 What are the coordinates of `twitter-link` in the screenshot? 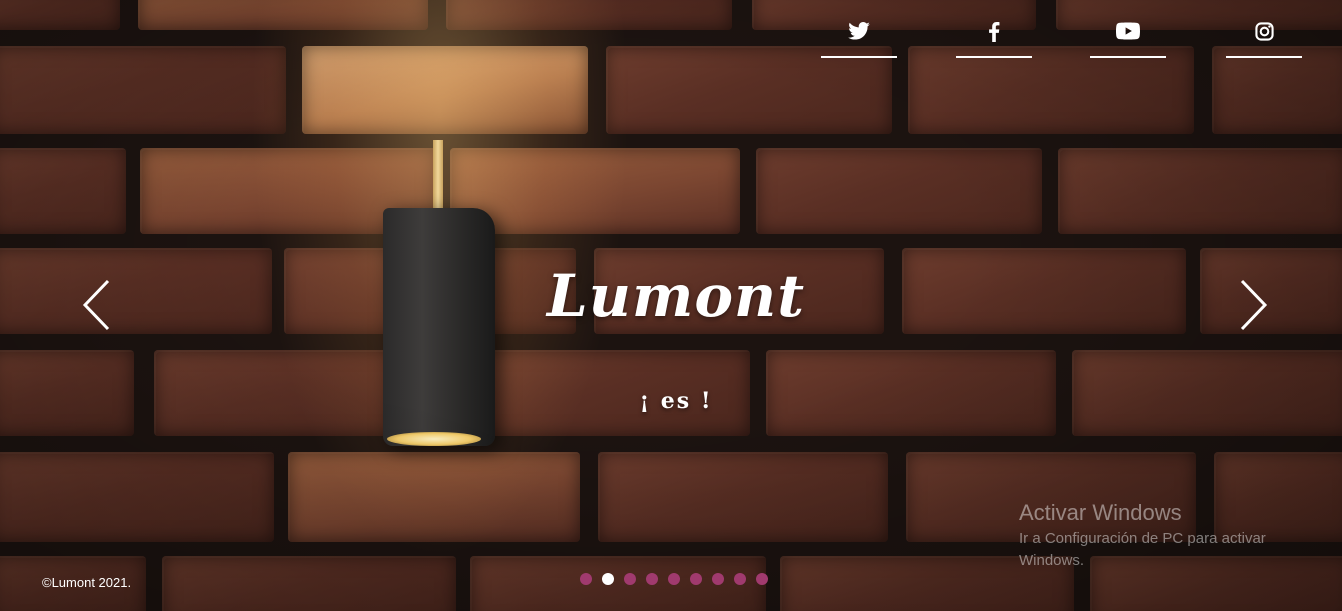 It's located at (859, 40).